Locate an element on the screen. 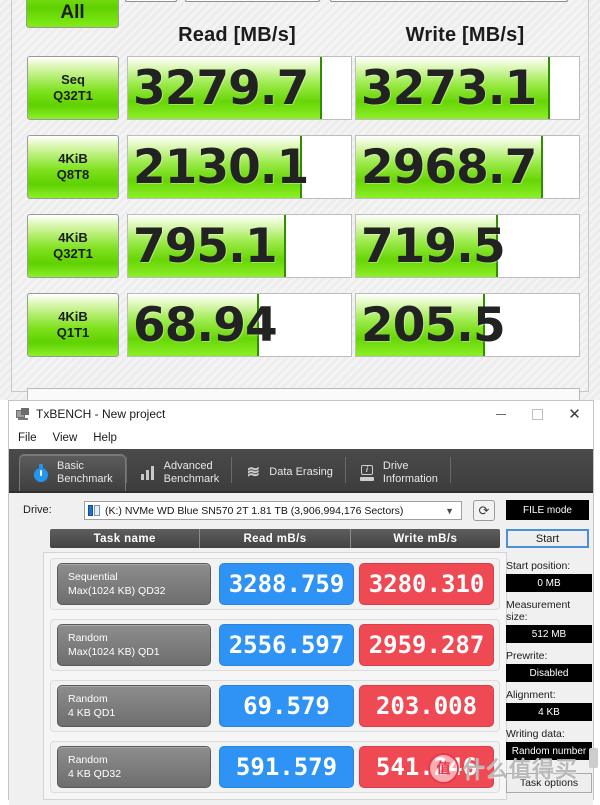  window-controls: ✕ is located at coordinates (537, 414).